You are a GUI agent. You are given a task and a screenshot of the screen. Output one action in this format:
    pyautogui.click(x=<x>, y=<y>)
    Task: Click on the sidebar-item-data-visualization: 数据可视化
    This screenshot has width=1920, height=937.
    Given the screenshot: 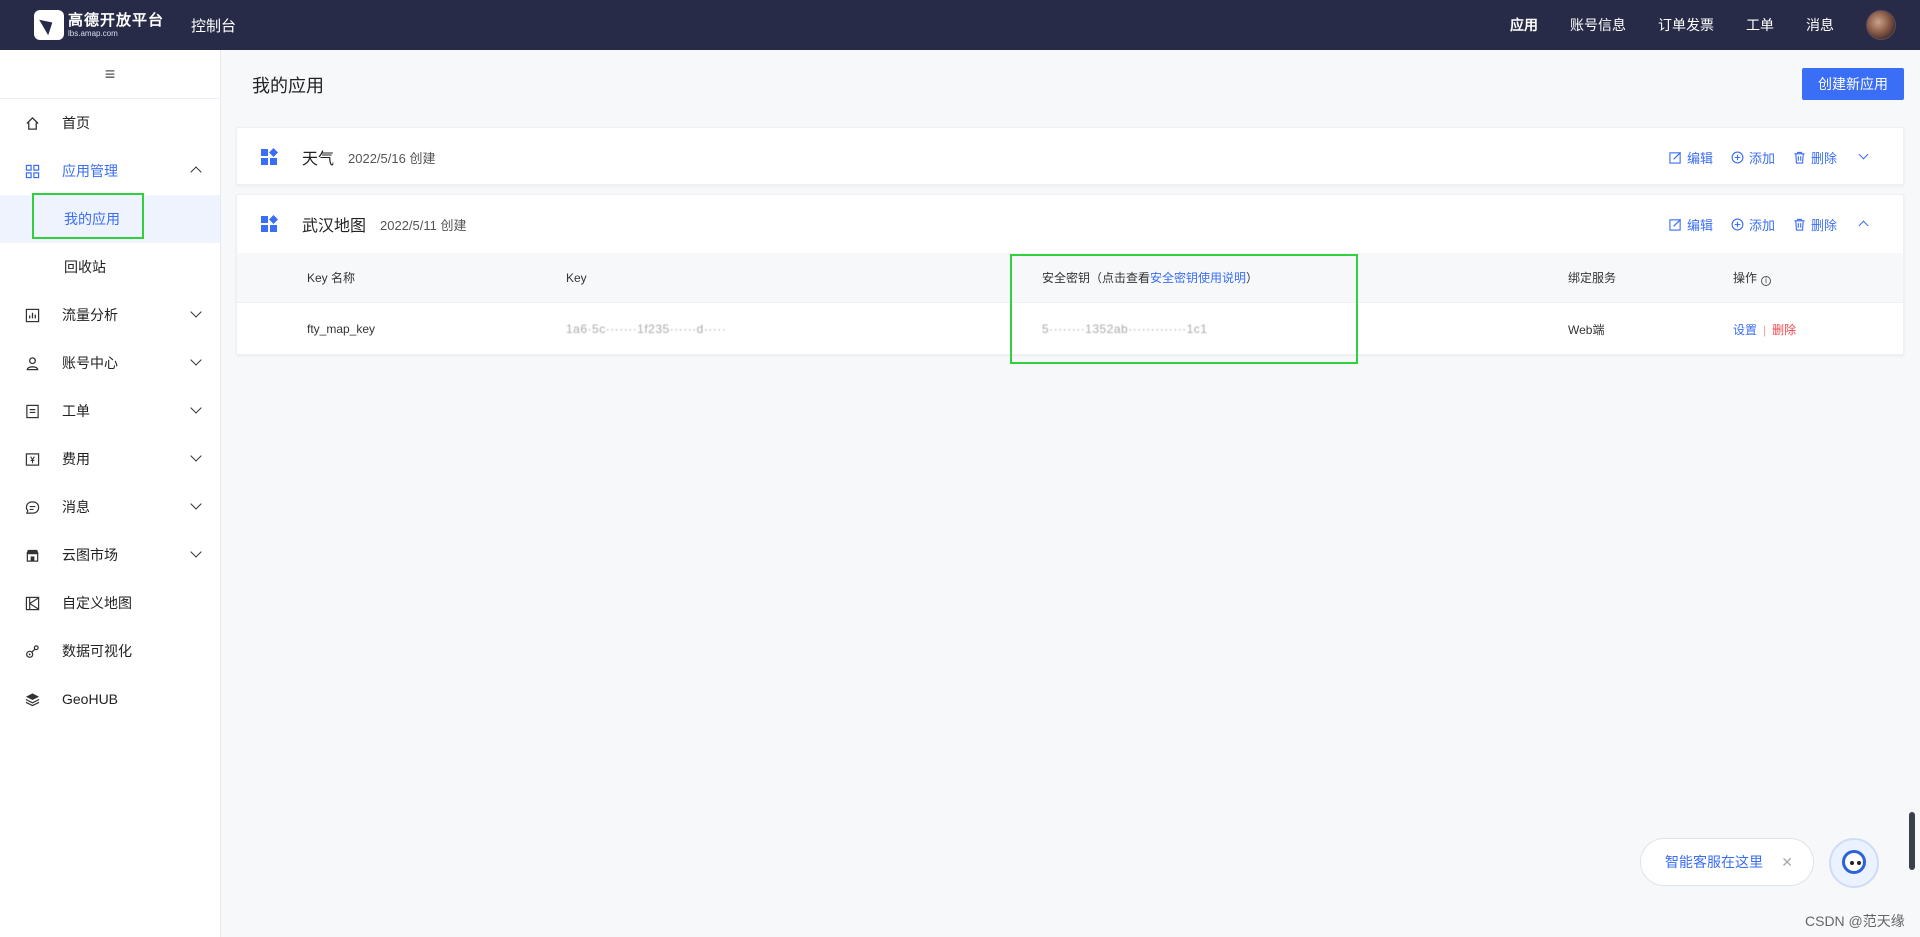 What is the action you would take?
    pyautogui.click(x=110, y=651)
    